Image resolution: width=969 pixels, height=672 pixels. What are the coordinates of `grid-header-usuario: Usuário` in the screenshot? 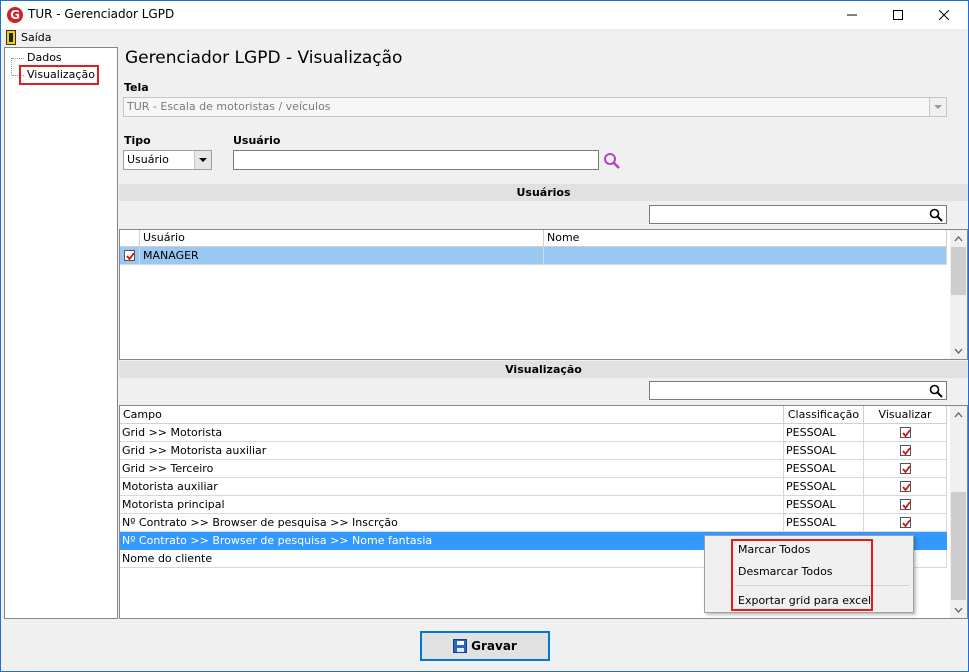 It's located at (342, 238).